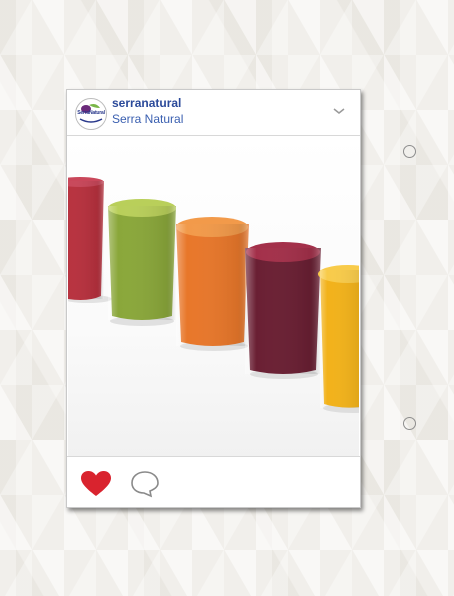 Image resolution: width=454 pixels, height=596 pixels. What do you see at coordinates (148, 119) in the screenshot?
I see `post-display-name: Serra Natural` at bounding box center [148, 119].